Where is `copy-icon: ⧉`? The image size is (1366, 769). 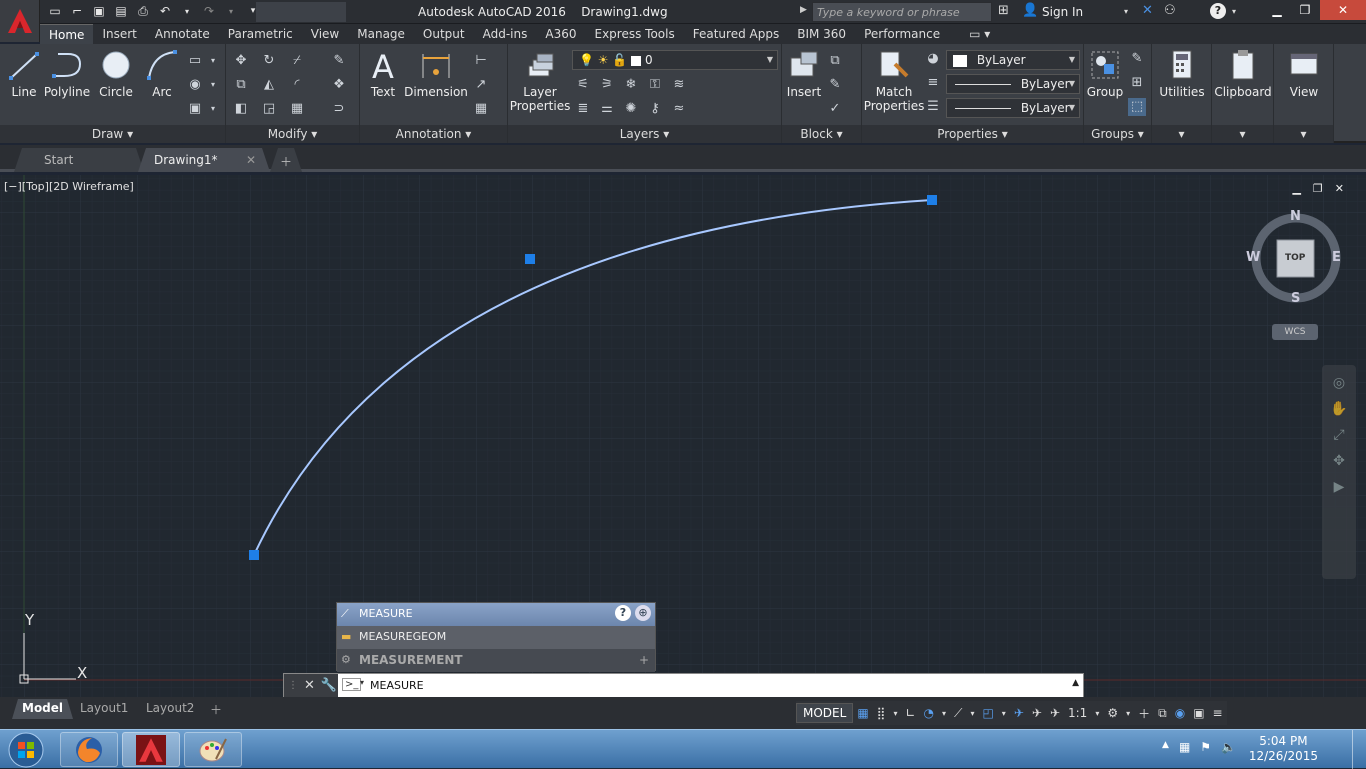
copy-icon: ⧉ is located at coordinates (241, 85).